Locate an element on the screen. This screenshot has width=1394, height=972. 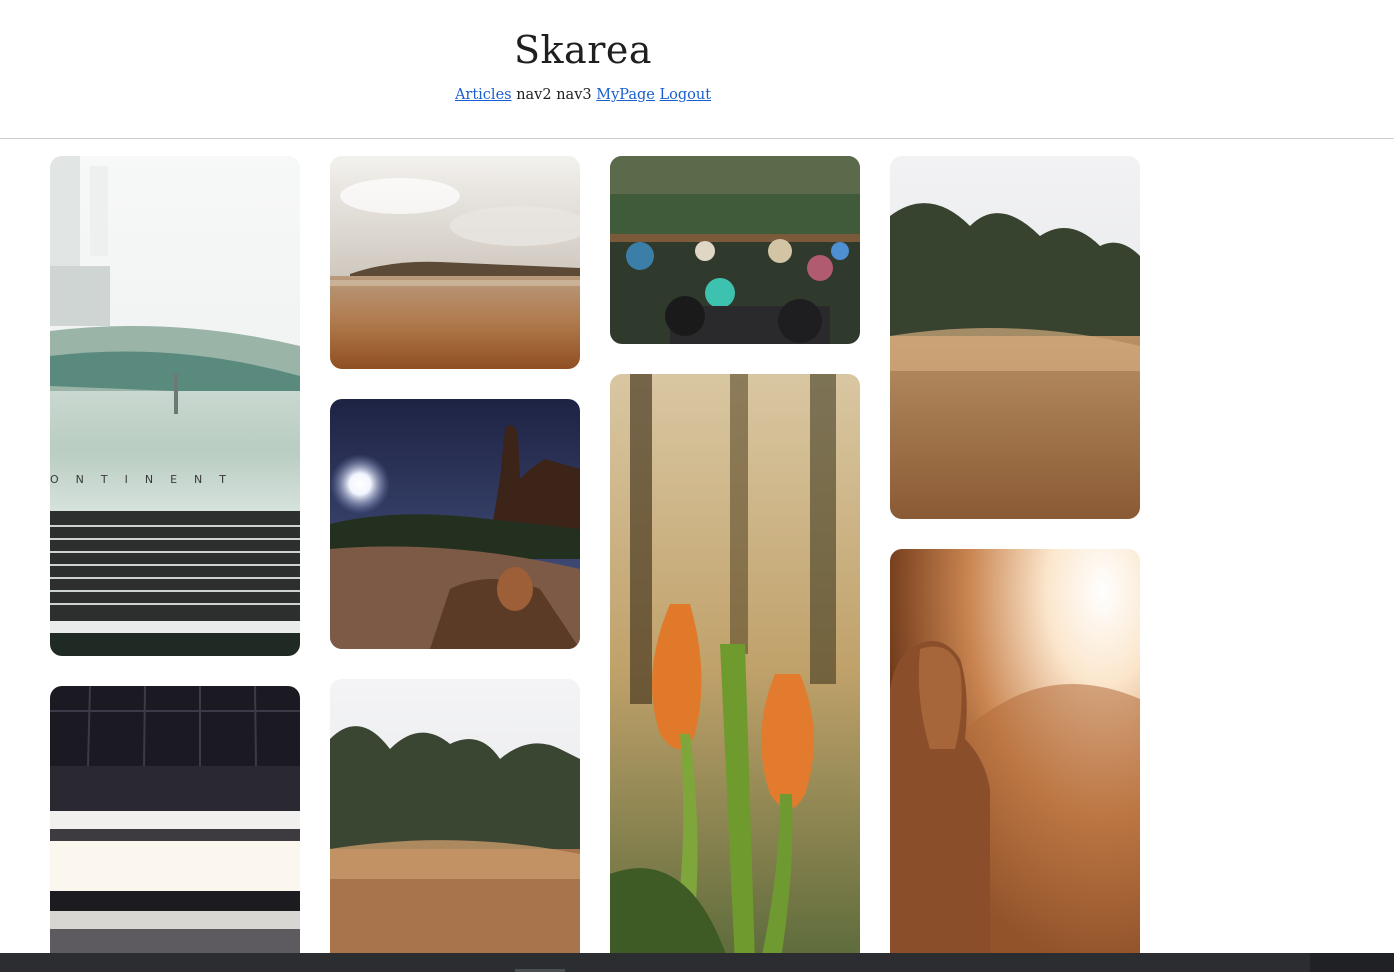
monochrome-stripes-image is located at coordinates (175, 826).